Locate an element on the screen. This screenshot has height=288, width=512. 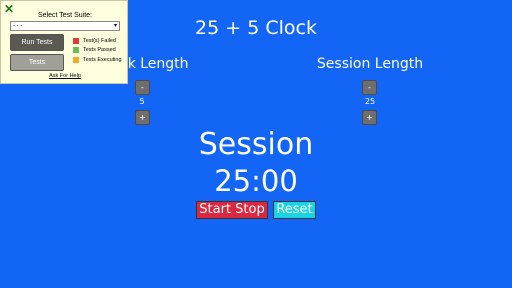
executing-swatch-icon is located at coordinates (76, 59).